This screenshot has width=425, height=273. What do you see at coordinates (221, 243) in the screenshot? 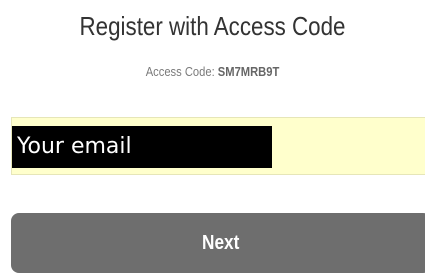
I see `next-button-label: Next` at bounding box center [221, 243].